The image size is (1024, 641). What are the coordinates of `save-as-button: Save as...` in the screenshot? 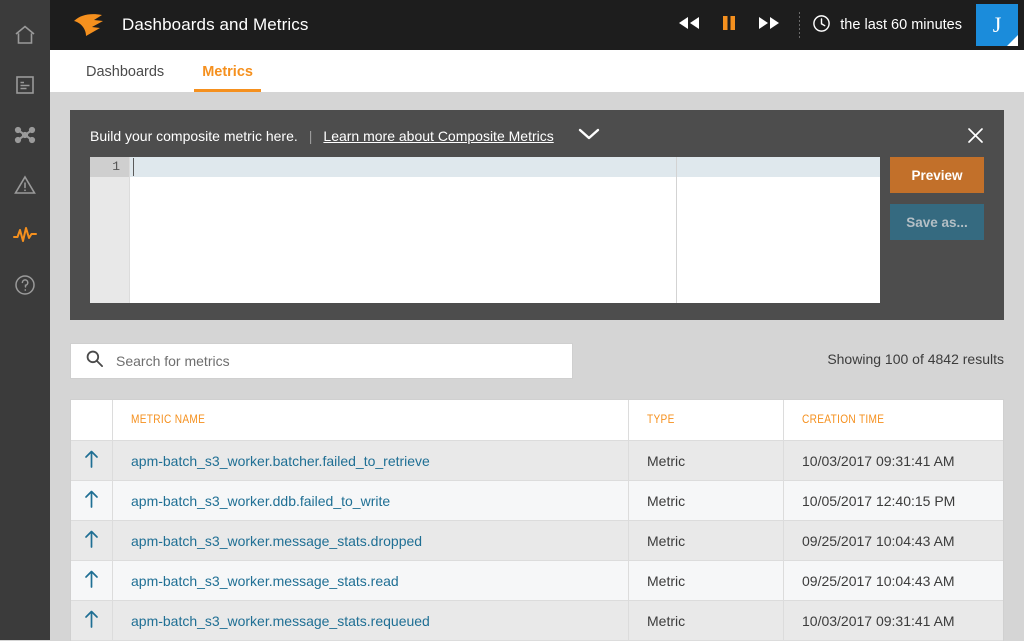 It's located at (937, 222).